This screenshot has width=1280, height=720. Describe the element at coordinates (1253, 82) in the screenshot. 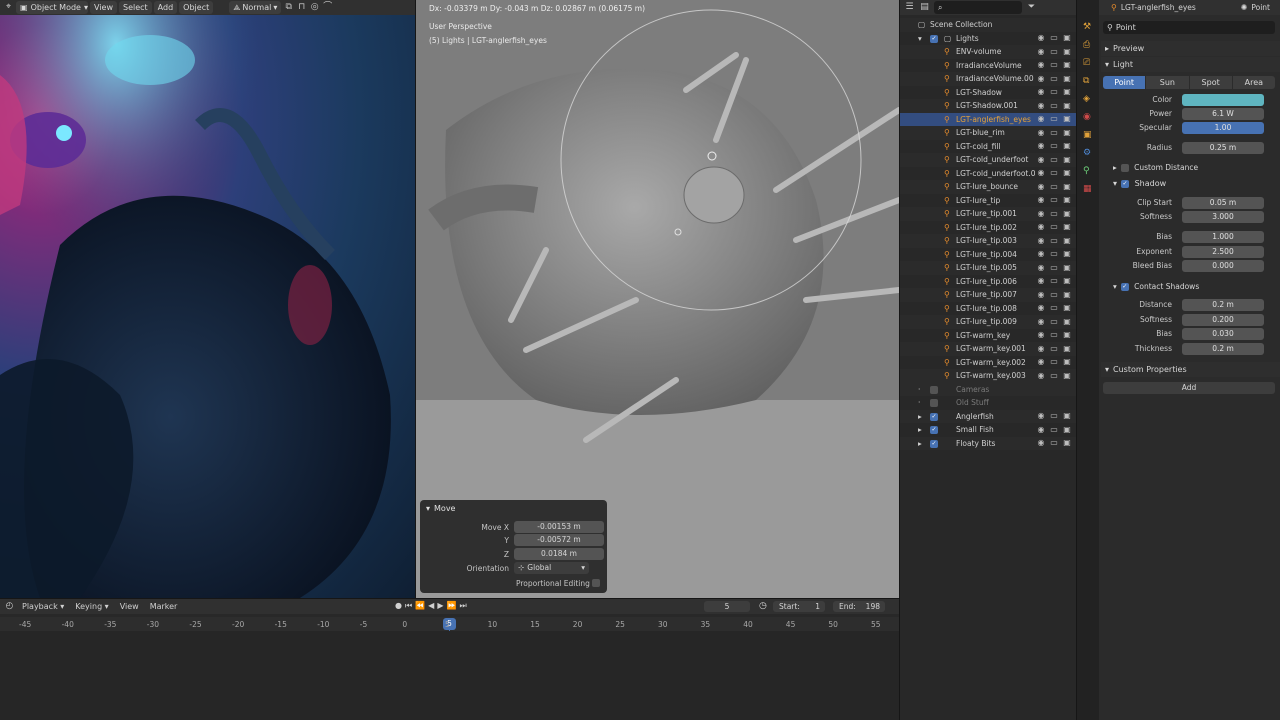

I see `light-type-area: Area` at that location.